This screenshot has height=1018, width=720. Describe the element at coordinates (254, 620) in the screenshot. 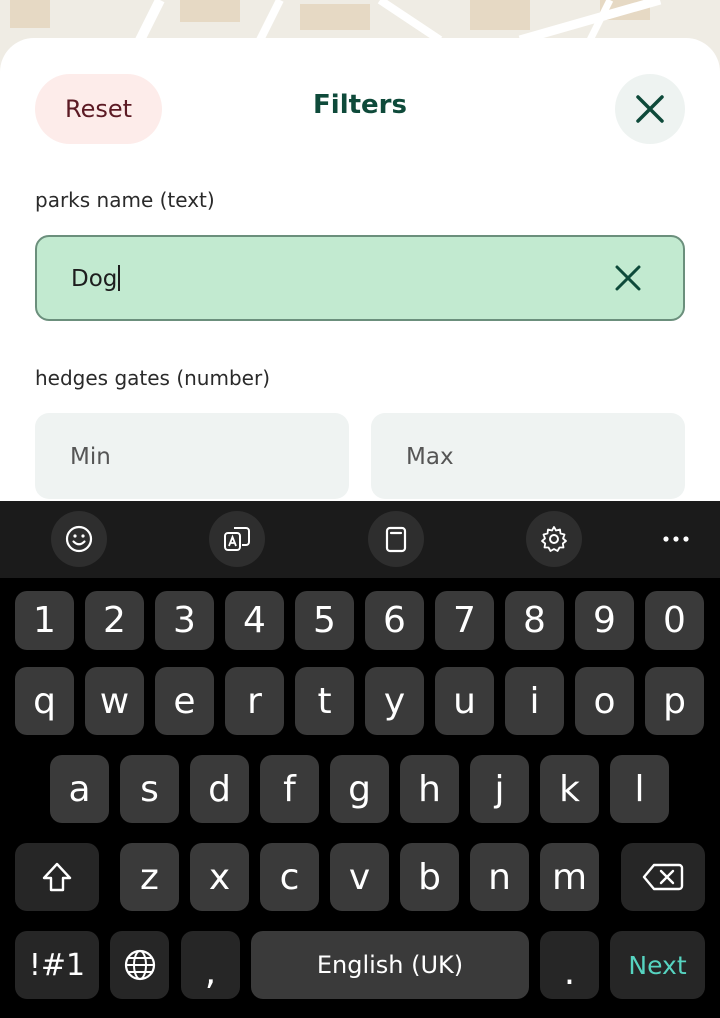

I see `key: 4` at that location.